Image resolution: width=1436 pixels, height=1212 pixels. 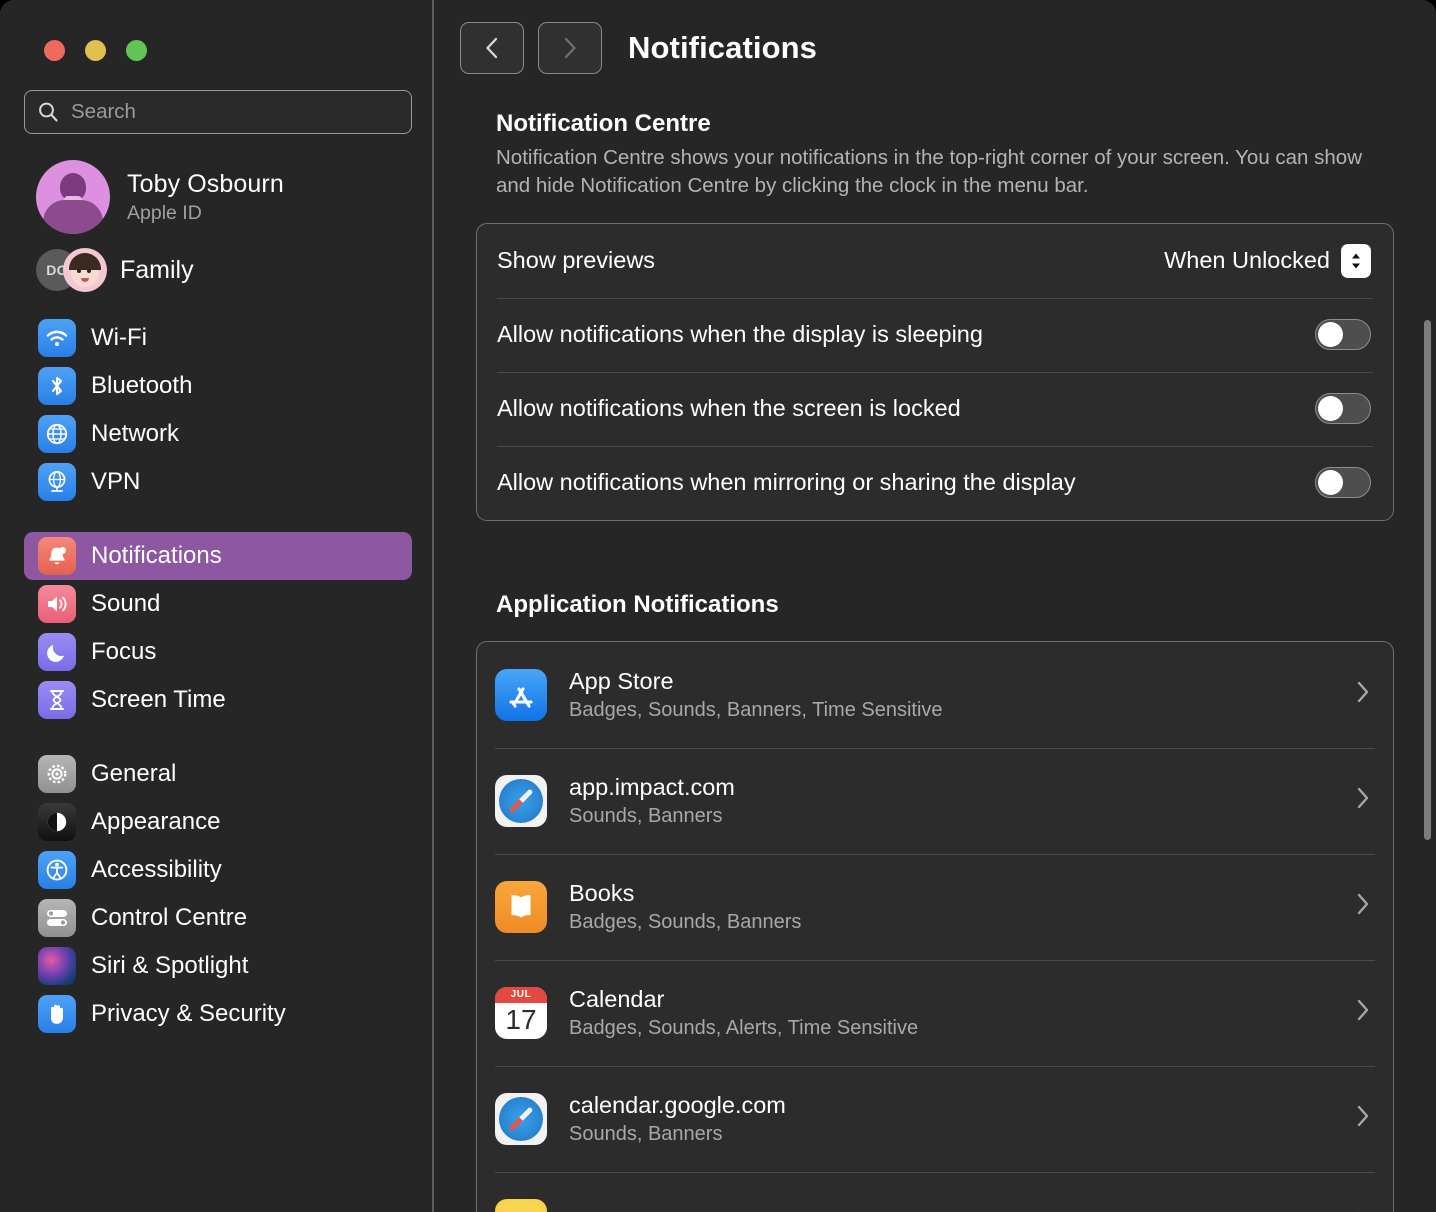 What do you see at coordinates (218, 652) in the screenshot?
I see `sidebar-item-focus: Focus` at bounding box center [218, 652].